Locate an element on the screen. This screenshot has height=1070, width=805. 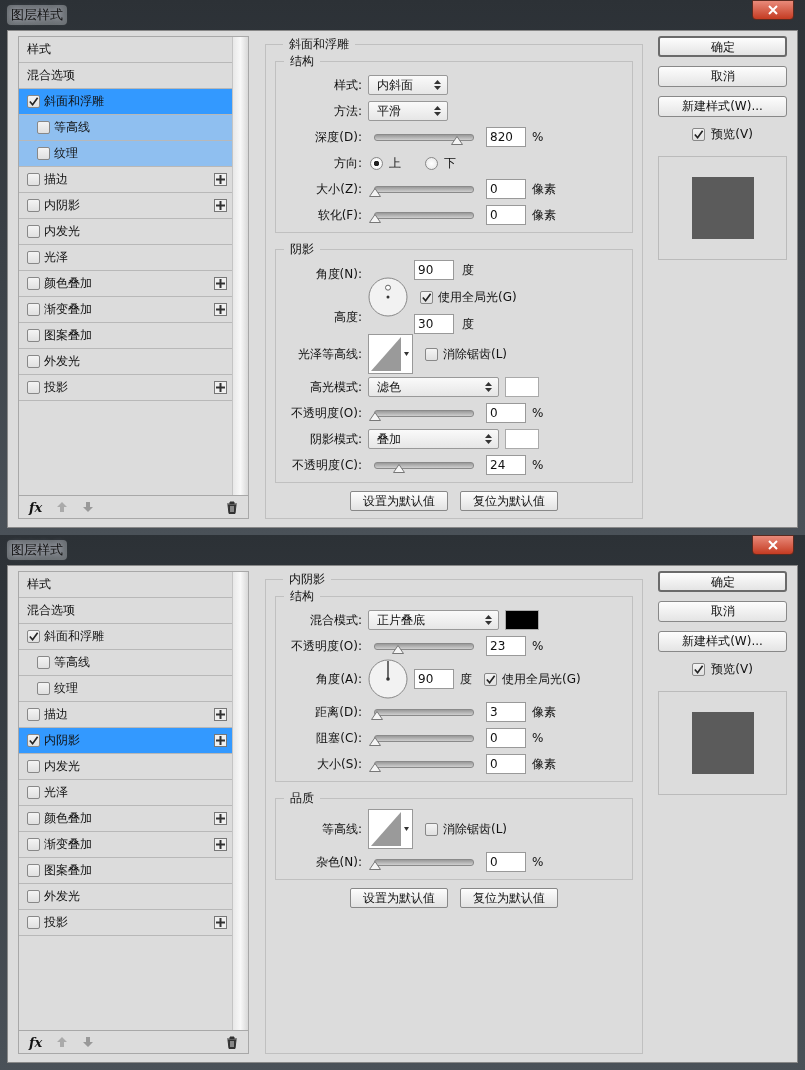
dropdown: 内斜面 is located at coordinates (408, 85).